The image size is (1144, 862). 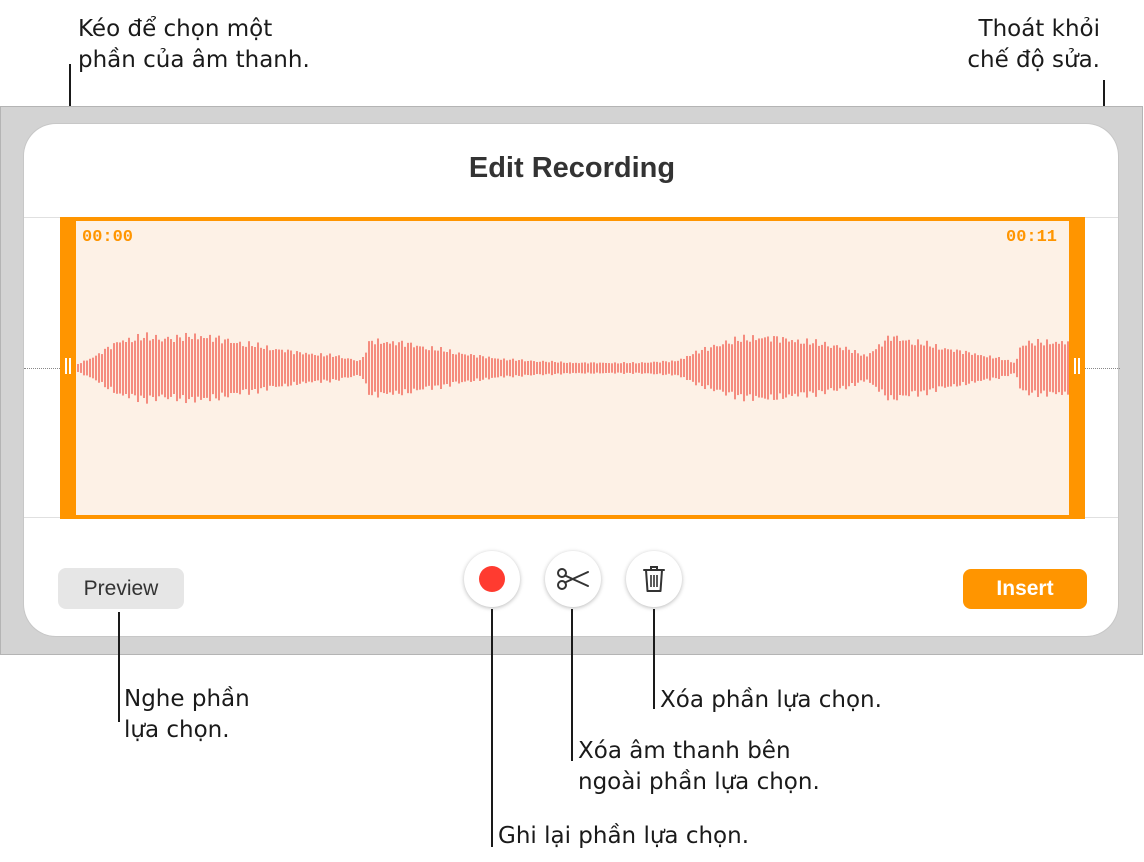 What do you see at coordinates (119, 667) in the screenshot?
I see `preview-callout-line` at bounding box center [119, 667].